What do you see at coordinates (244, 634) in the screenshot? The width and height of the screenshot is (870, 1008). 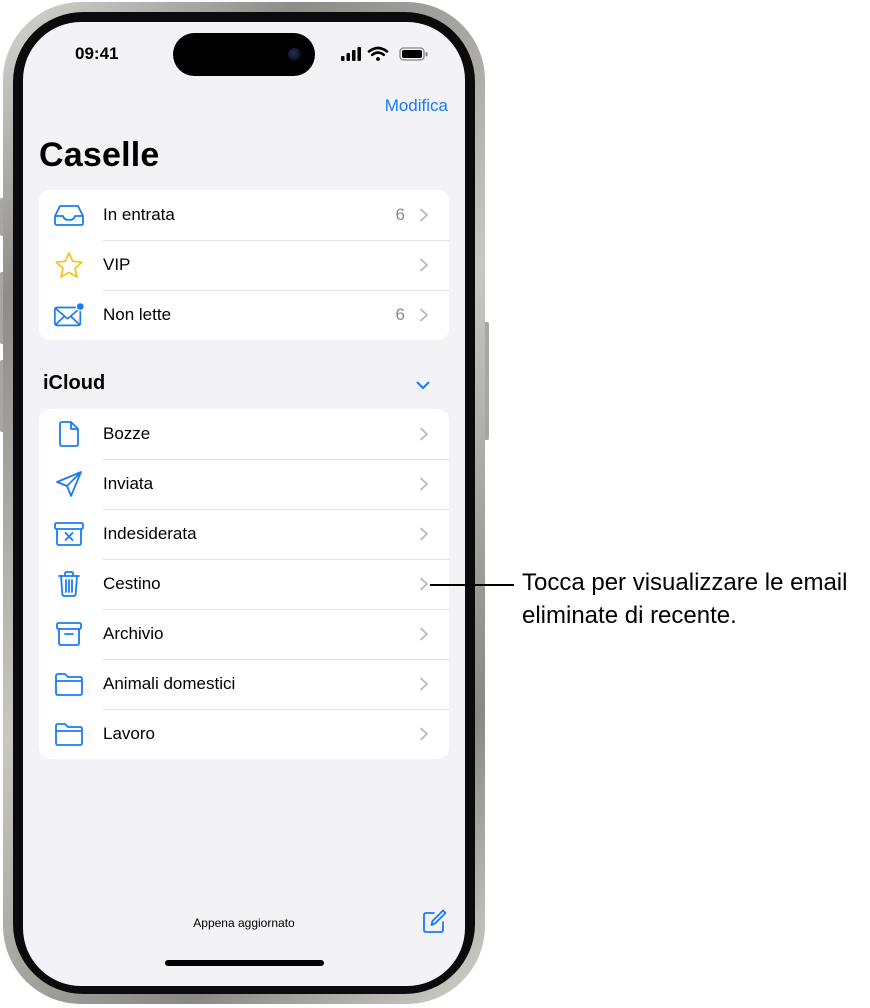 I see `folder-row-archive: Archivio` at bounding box center [244, 634].